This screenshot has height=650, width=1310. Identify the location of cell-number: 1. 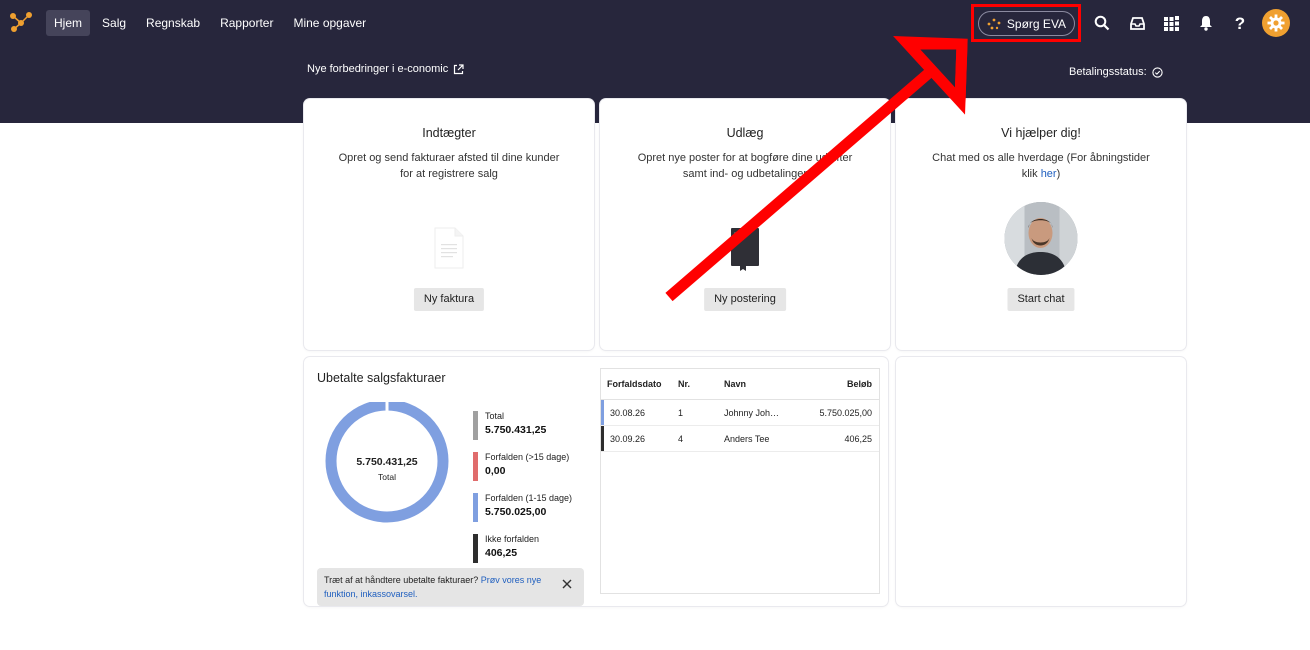
(681, 412).